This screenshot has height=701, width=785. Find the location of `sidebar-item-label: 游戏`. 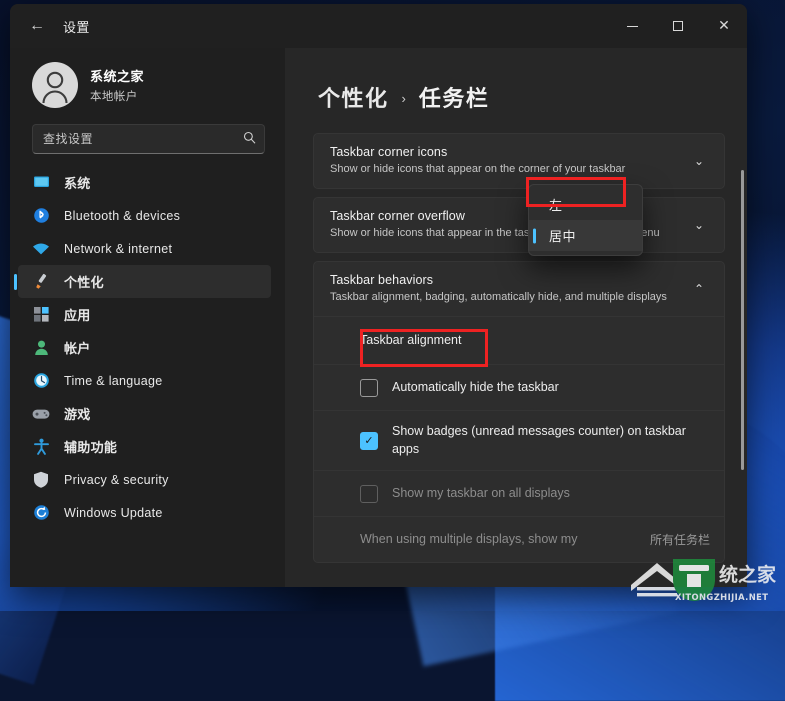

sidebar-item-label: 游戏 is located at coordinates (77, 414).